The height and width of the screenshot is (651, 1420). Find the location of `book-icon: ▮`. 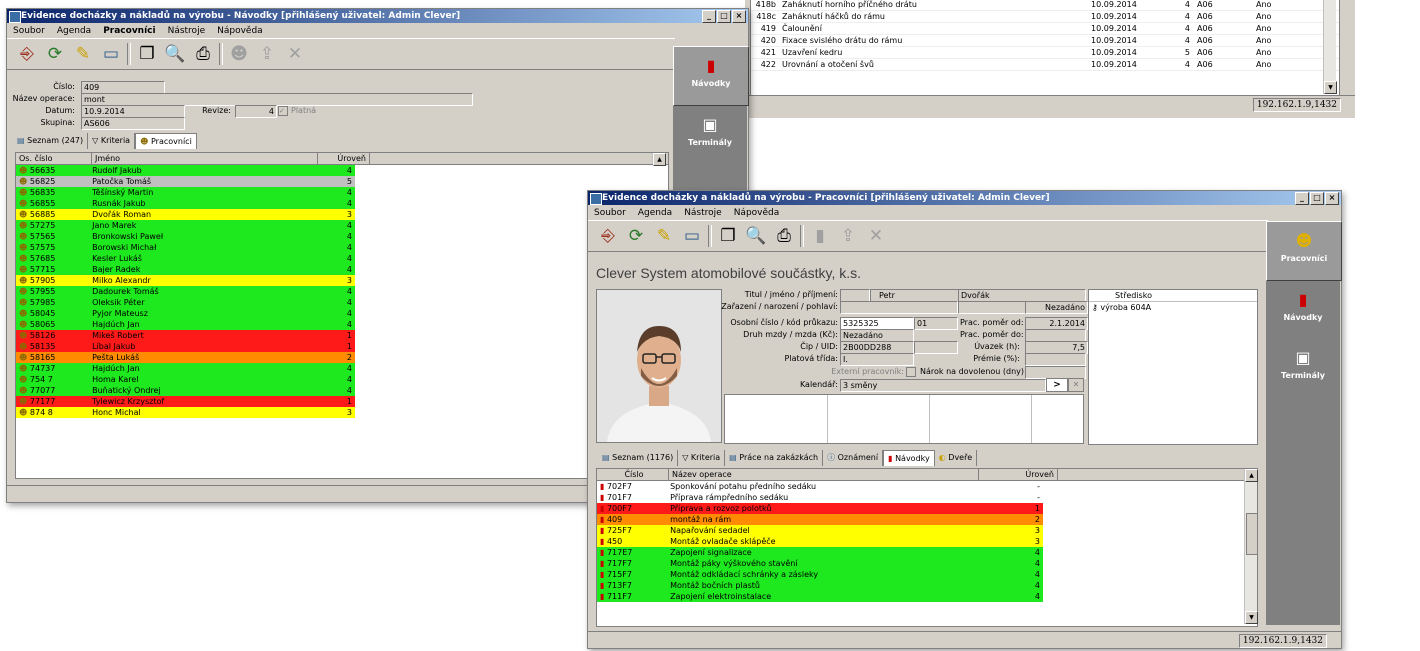

book-icon: ▮ is located at coordinates (820, 236).